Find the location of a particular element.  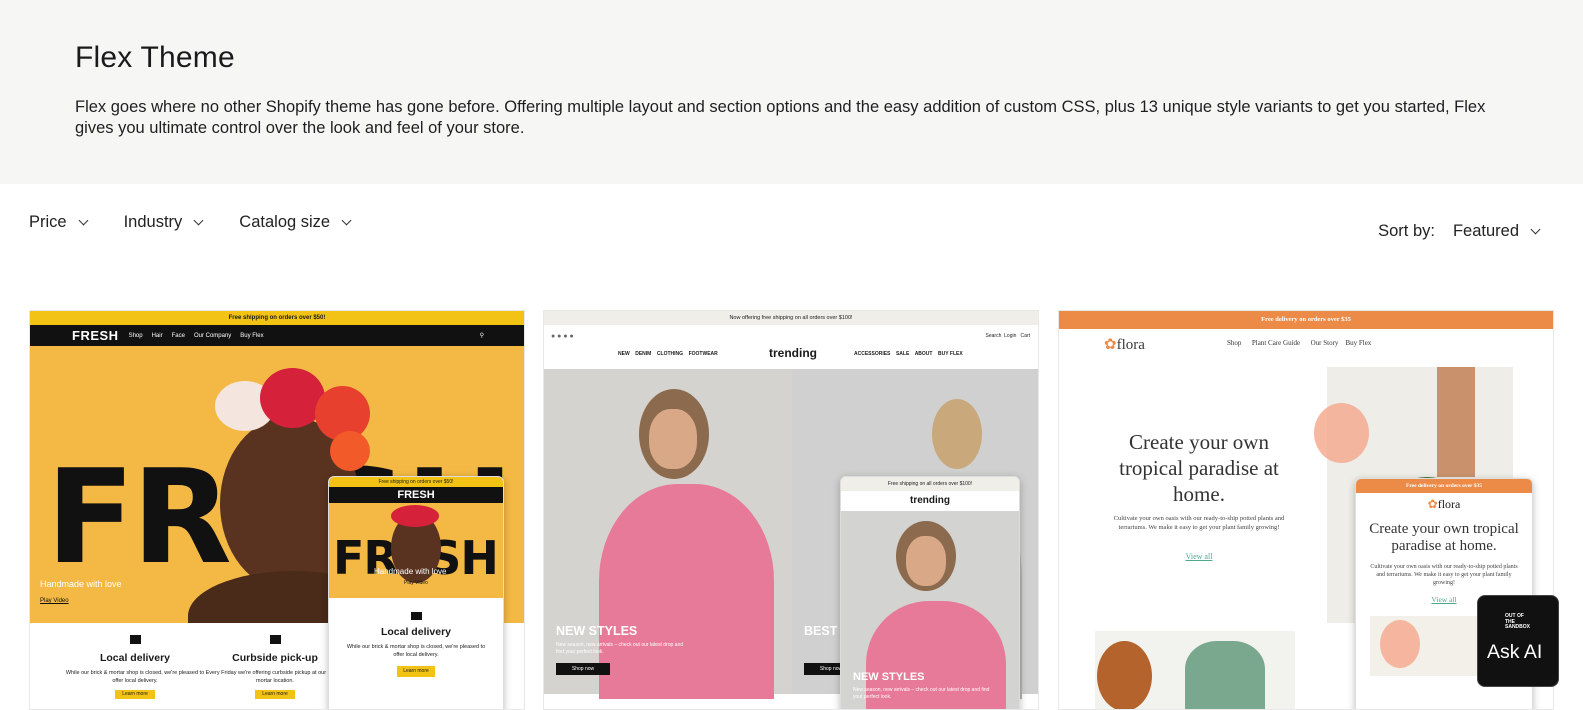

bottom-photo is located at coordinates (1195, 670).